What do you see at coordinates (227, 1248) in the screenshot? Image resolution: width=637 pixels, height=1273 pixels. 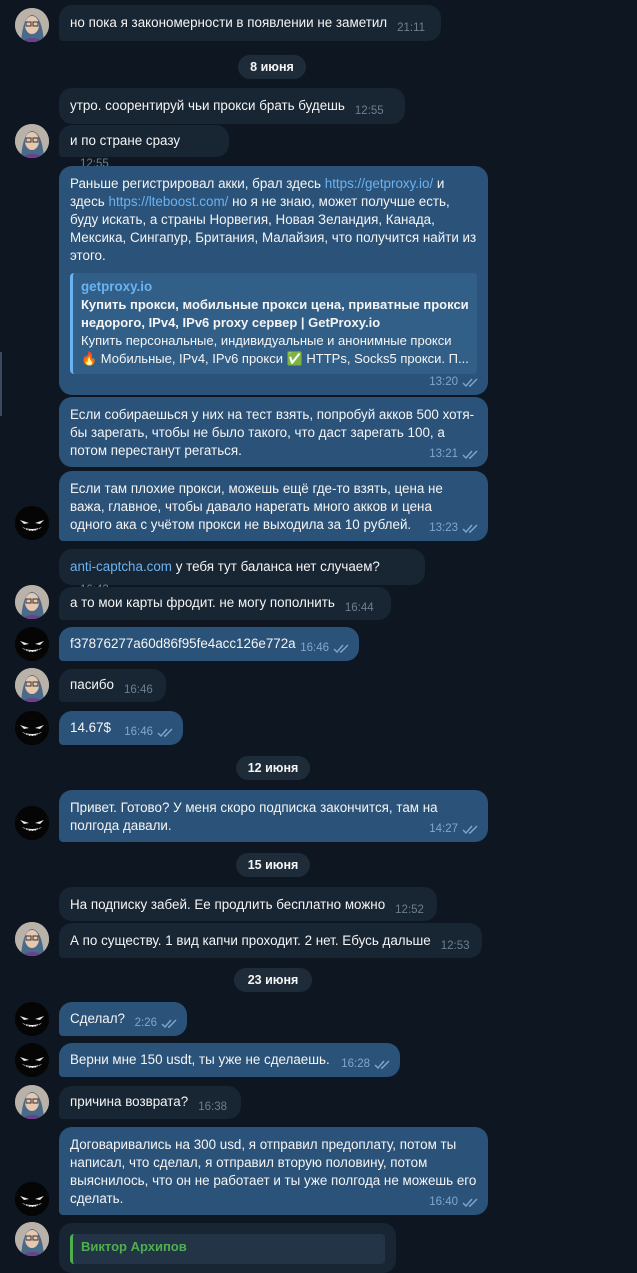 I see `message-incoming-reply: Виктор Архипов` at bounding box center [227, 1248].